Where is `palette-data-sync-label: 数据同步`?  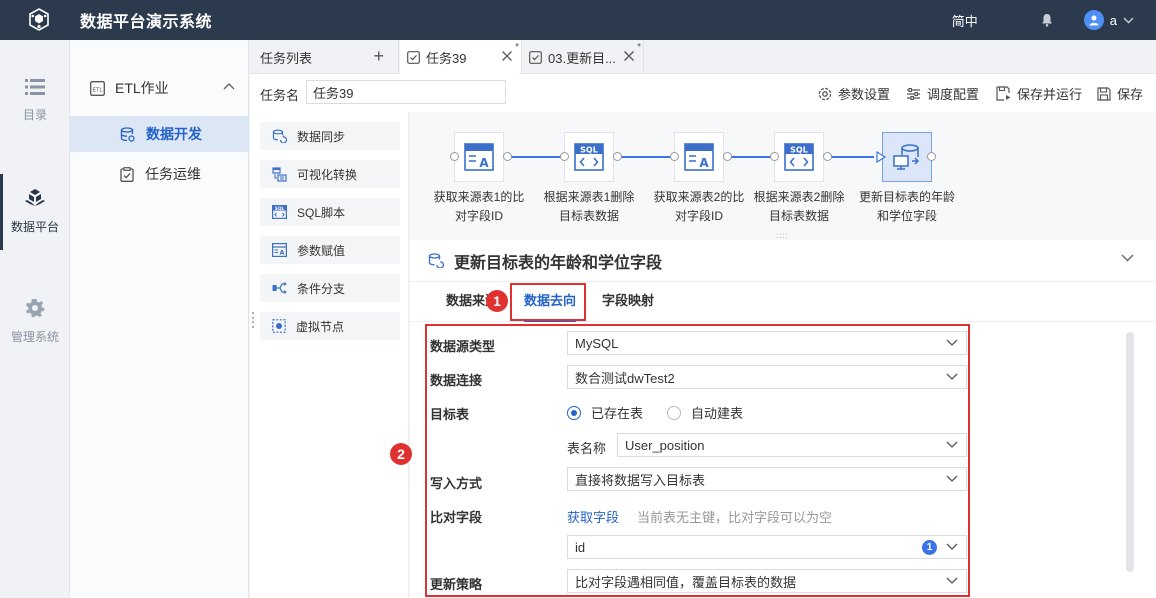
palette-data-sync-label: 数据同步 is located at coordinates (321, 136).